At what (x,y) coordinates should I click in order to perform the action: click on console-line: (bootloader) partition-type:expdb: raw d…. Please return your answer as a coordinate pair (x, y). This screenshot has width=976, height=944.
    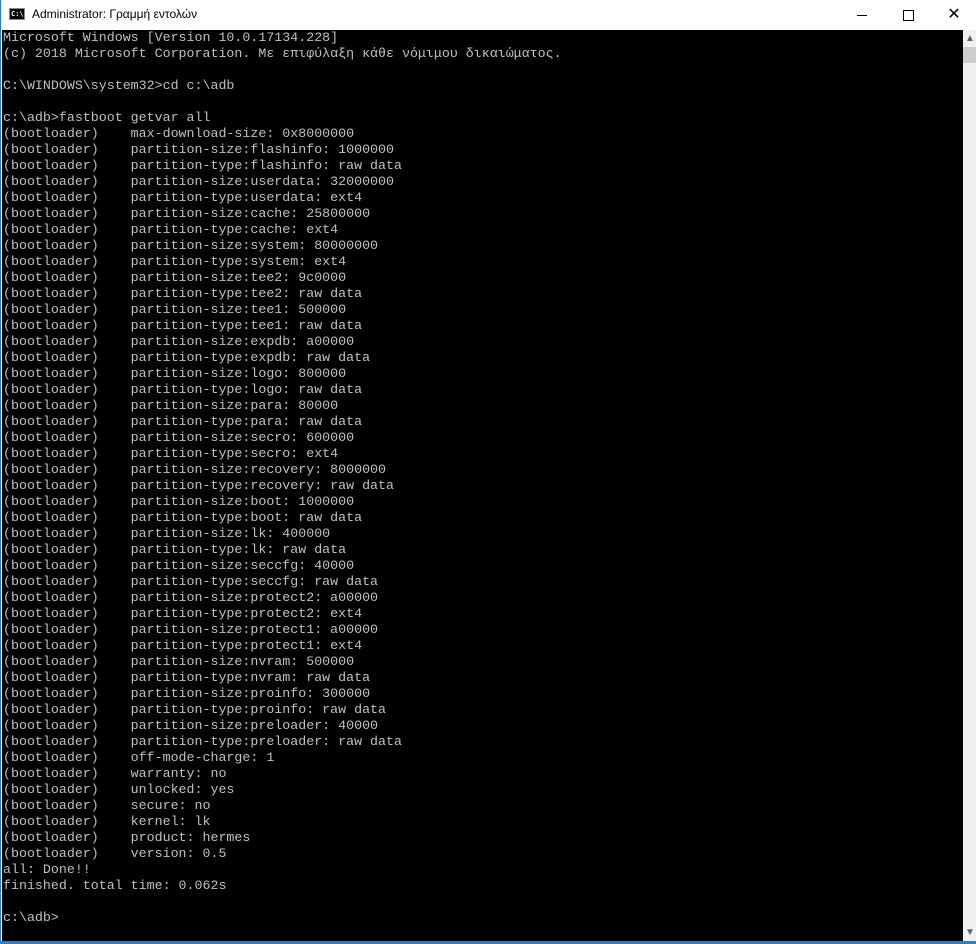
    Looking at the image, I should click on (187, 357).